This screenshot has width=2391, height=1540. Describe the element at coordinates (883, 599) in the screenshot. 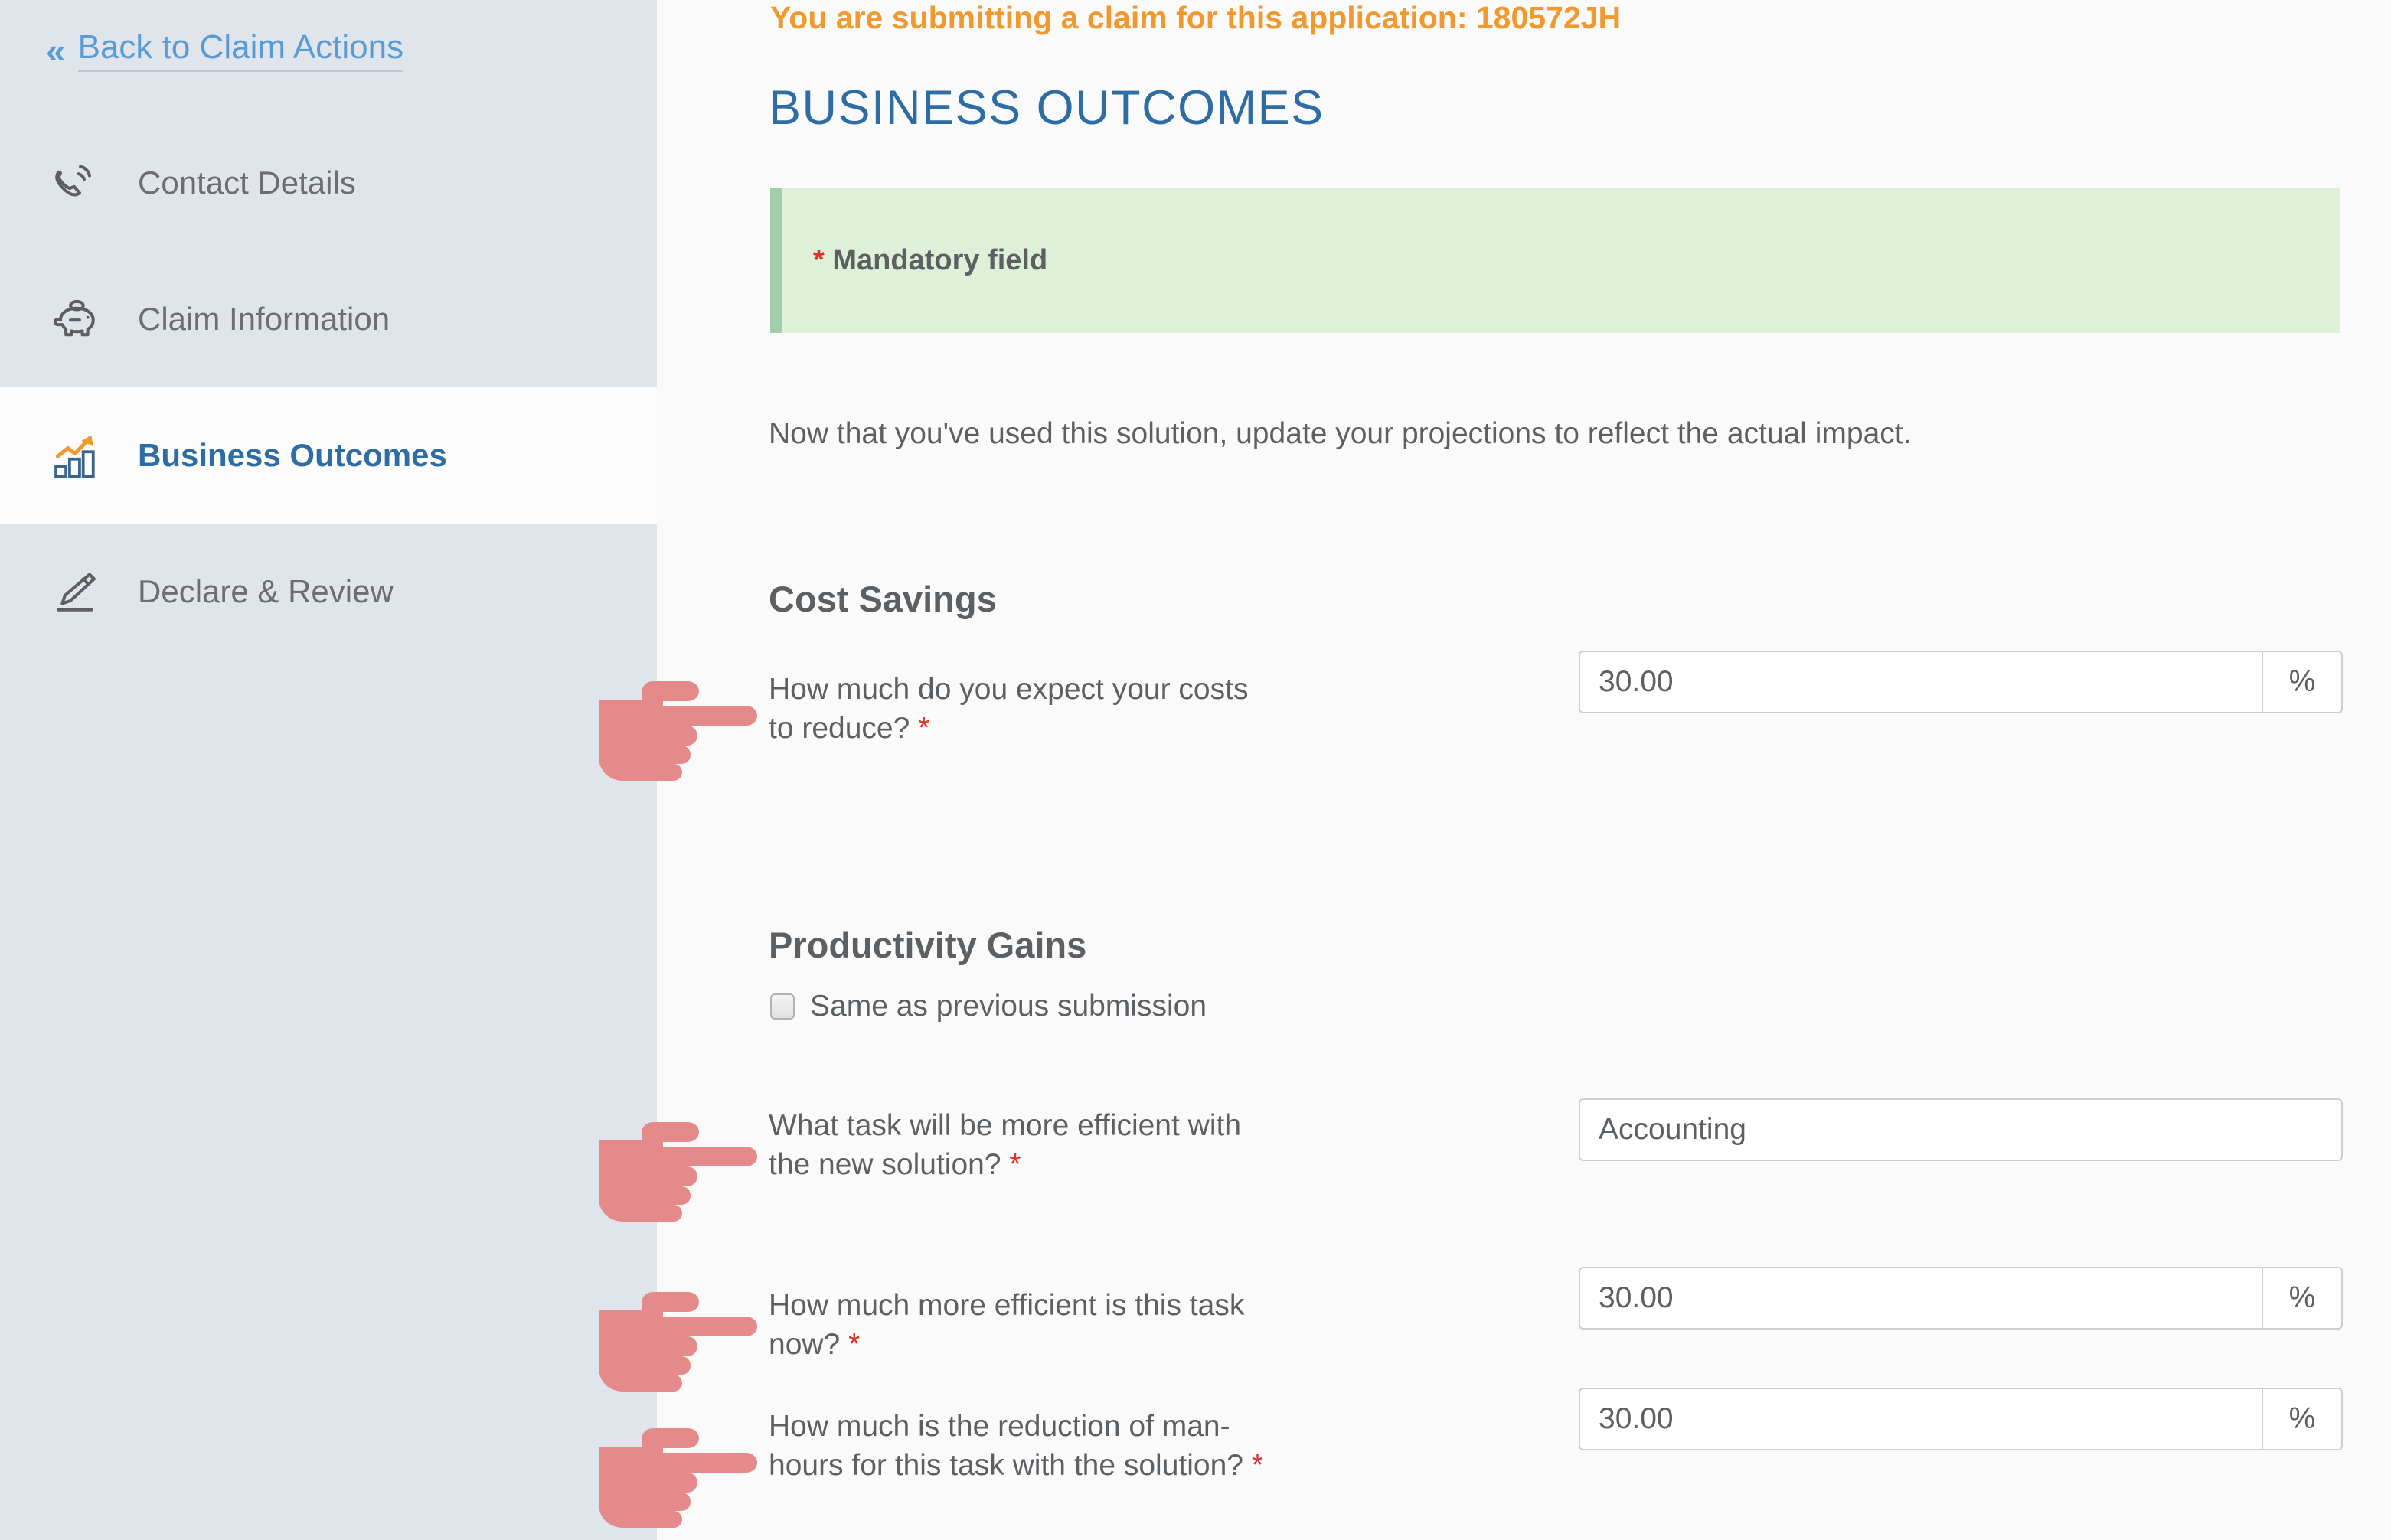

I see `section-heading-cost-savings: Cost Savings` at that location.